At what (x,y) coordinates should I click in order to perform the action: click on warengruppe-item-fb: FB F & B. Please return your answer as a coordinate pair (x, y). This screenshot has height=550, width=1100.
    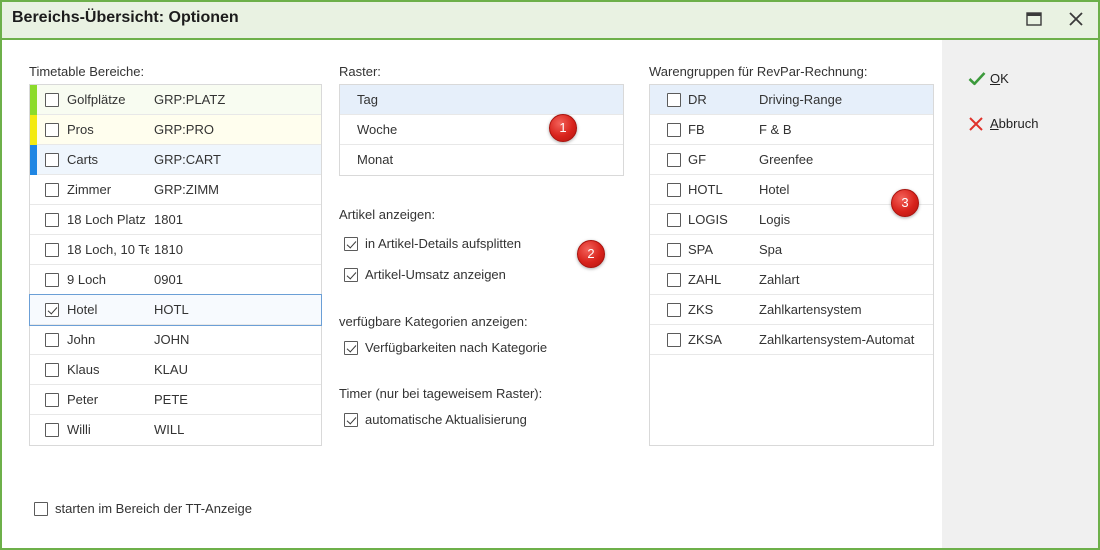
    Looking at the image, I should click on (791, 130).